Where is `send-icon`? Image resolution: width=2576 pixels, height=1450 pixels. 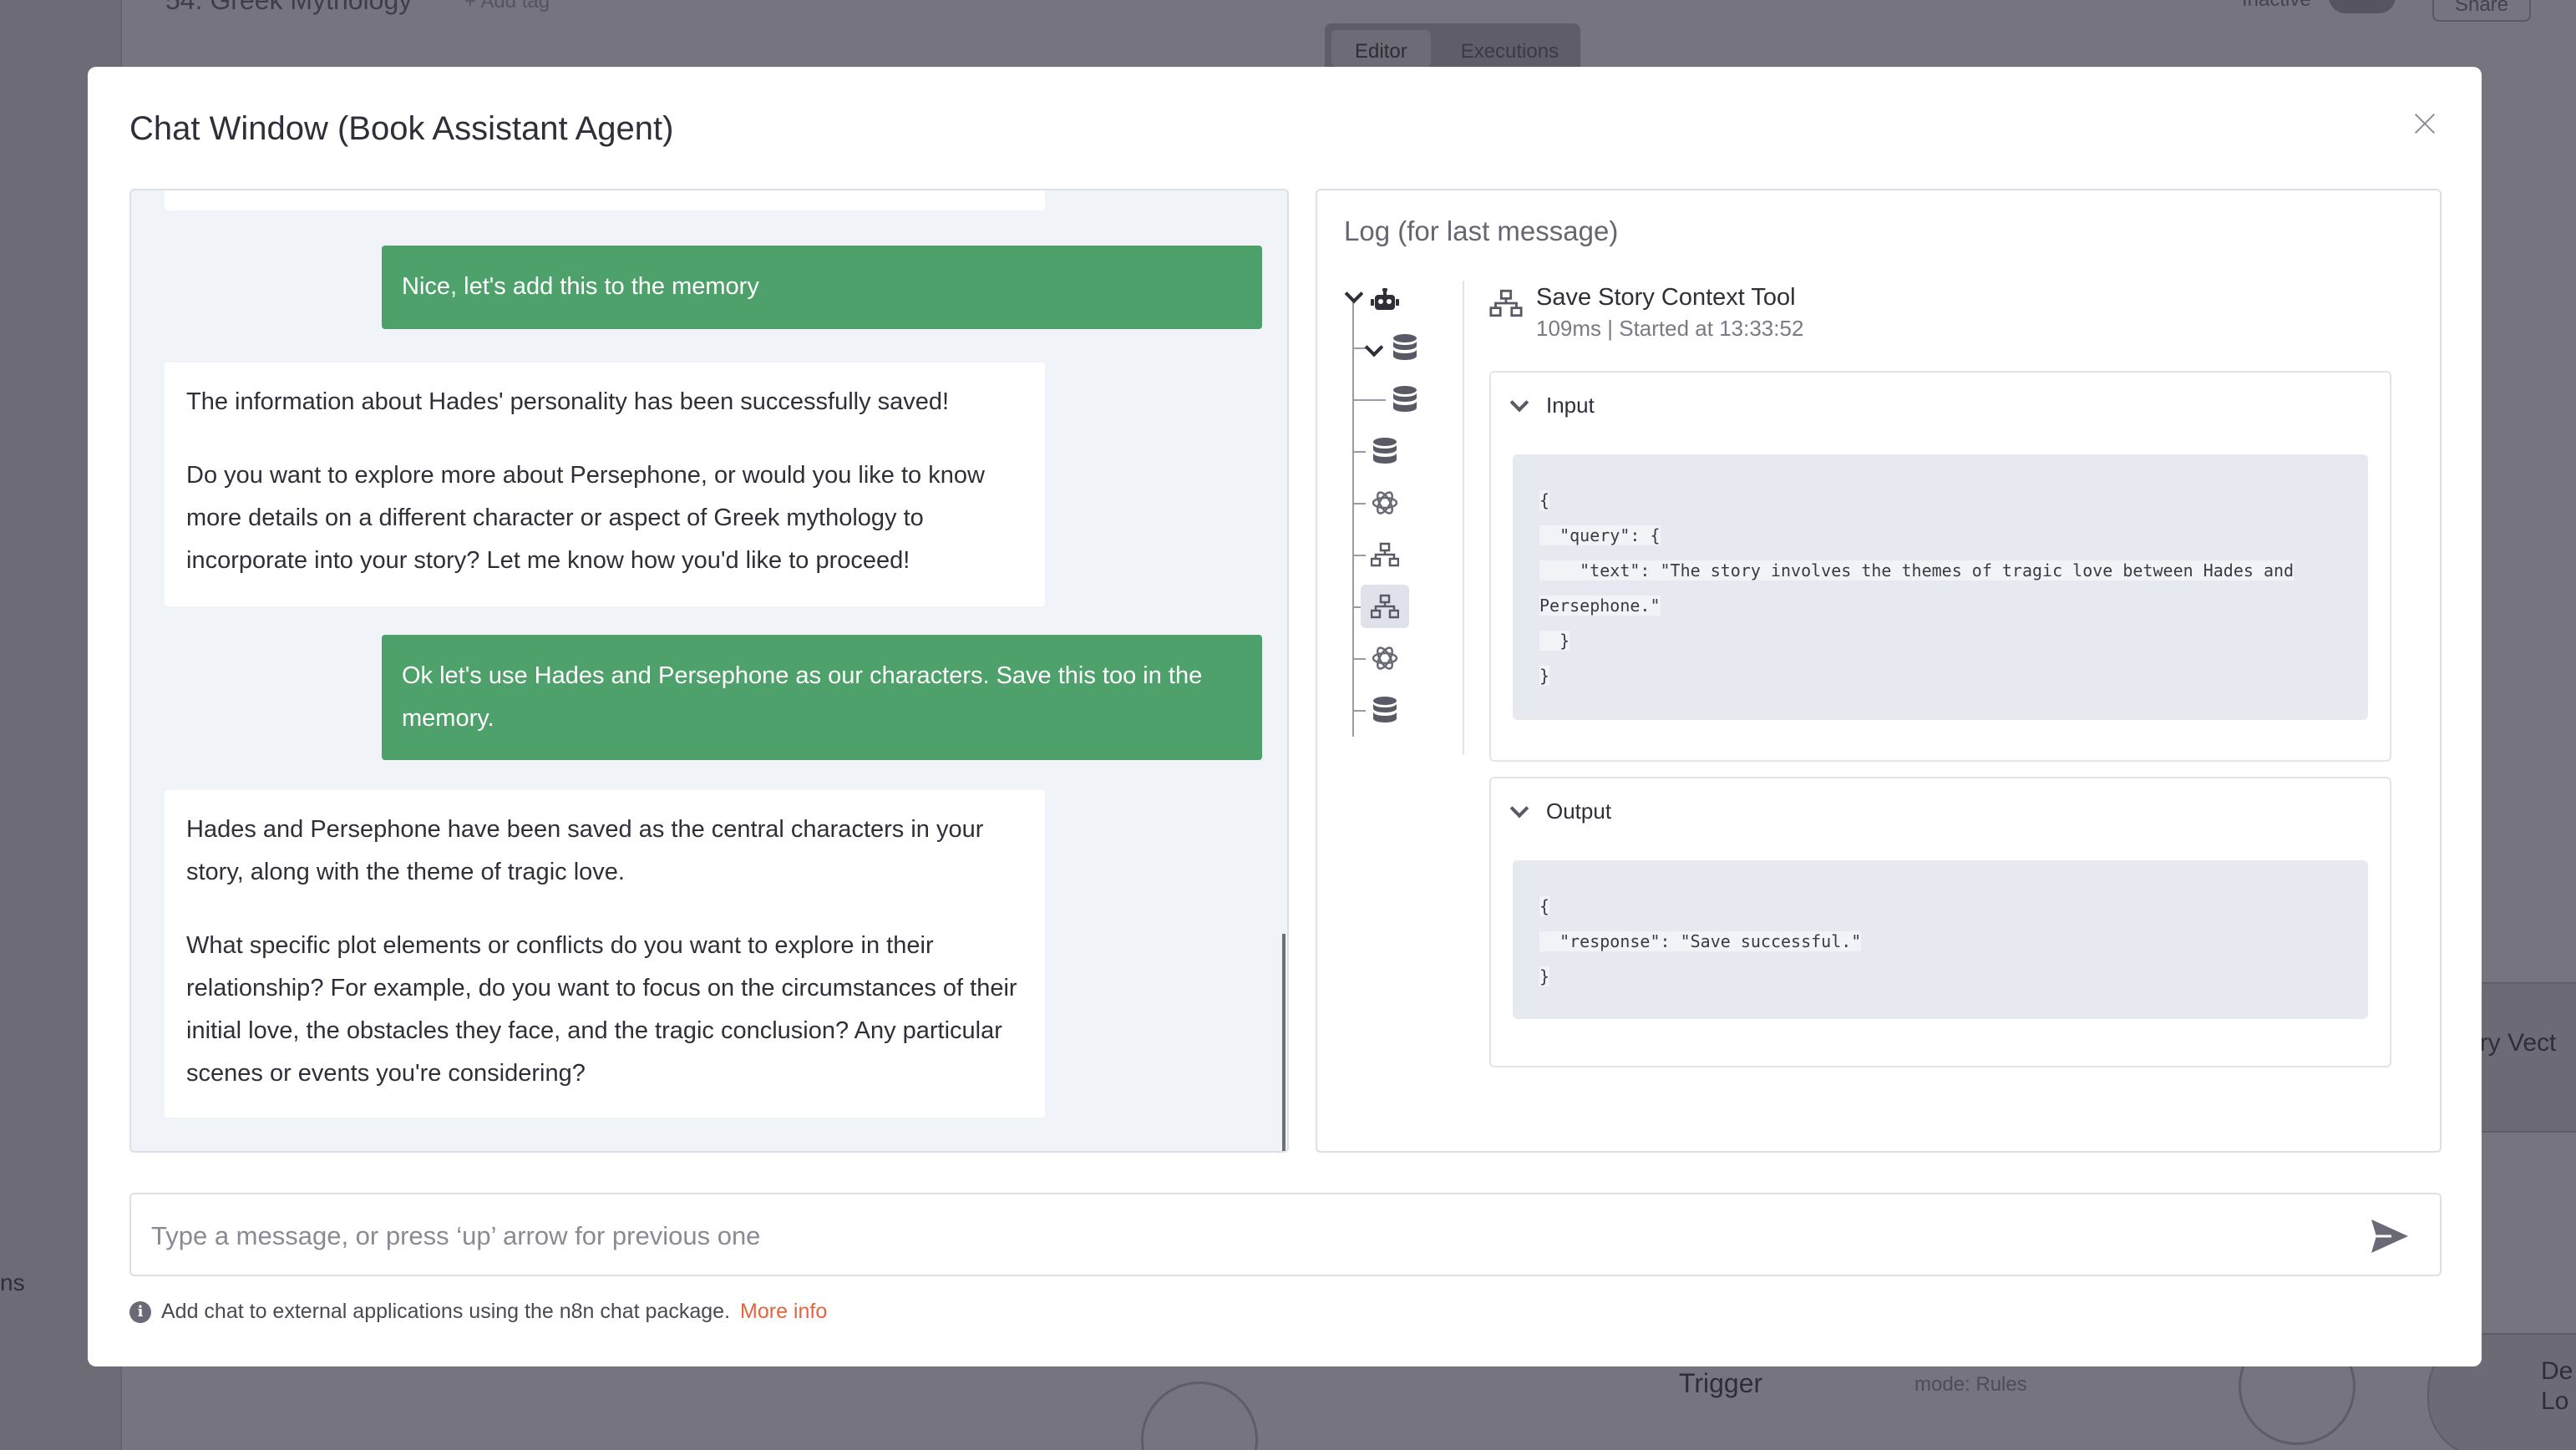
send-icon is located at coordinates (2390, 1237).